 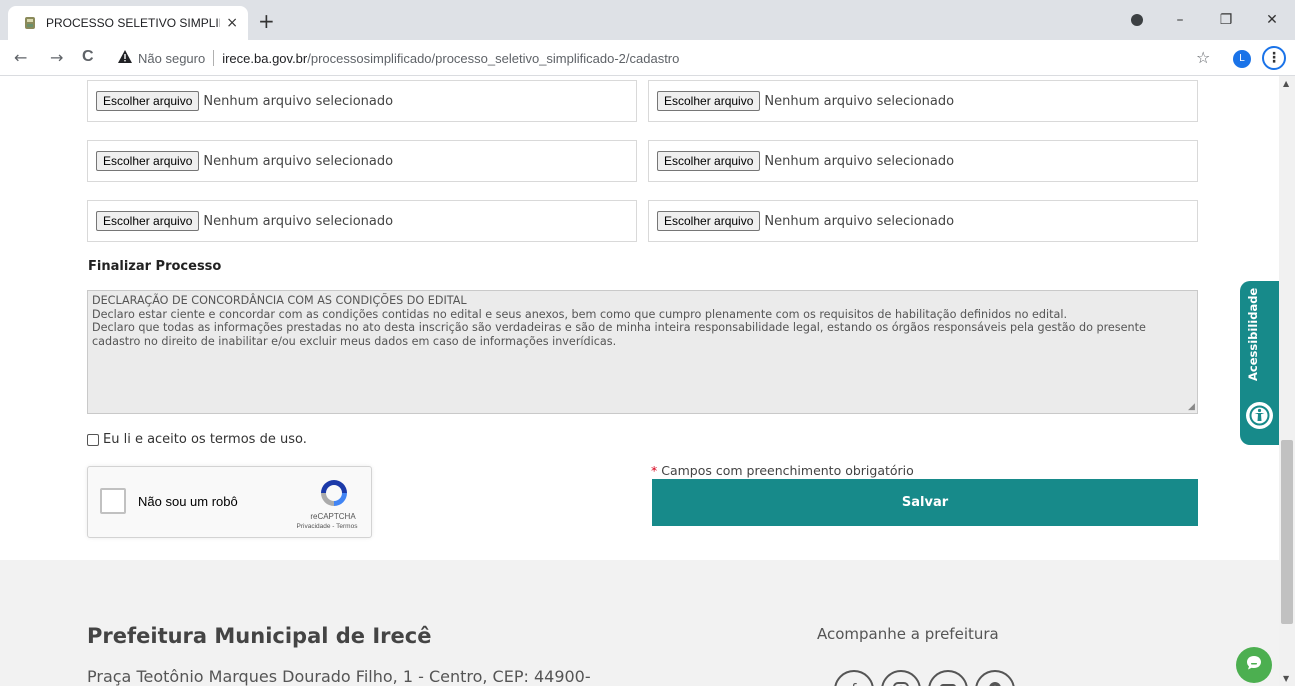 What do you see at coordinates (327, 526) in the screenshot?
I see `recaptcha-links: Privacidade - Termos` at bounding box center [327, 526].